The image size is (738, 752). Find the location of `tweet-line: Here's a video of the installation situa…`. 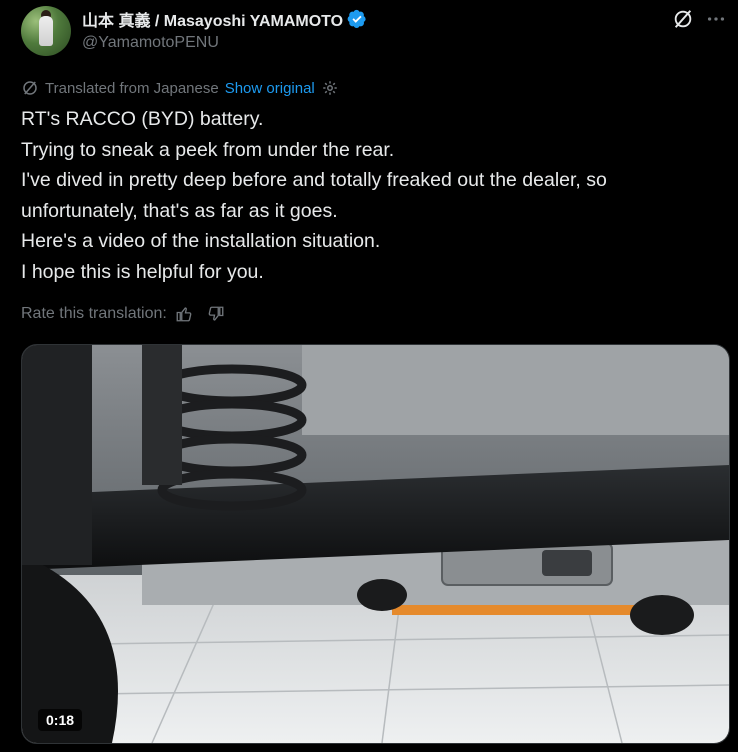

tweet-line: Here's a video of the installation situa… is located at coordinates (201, 241).